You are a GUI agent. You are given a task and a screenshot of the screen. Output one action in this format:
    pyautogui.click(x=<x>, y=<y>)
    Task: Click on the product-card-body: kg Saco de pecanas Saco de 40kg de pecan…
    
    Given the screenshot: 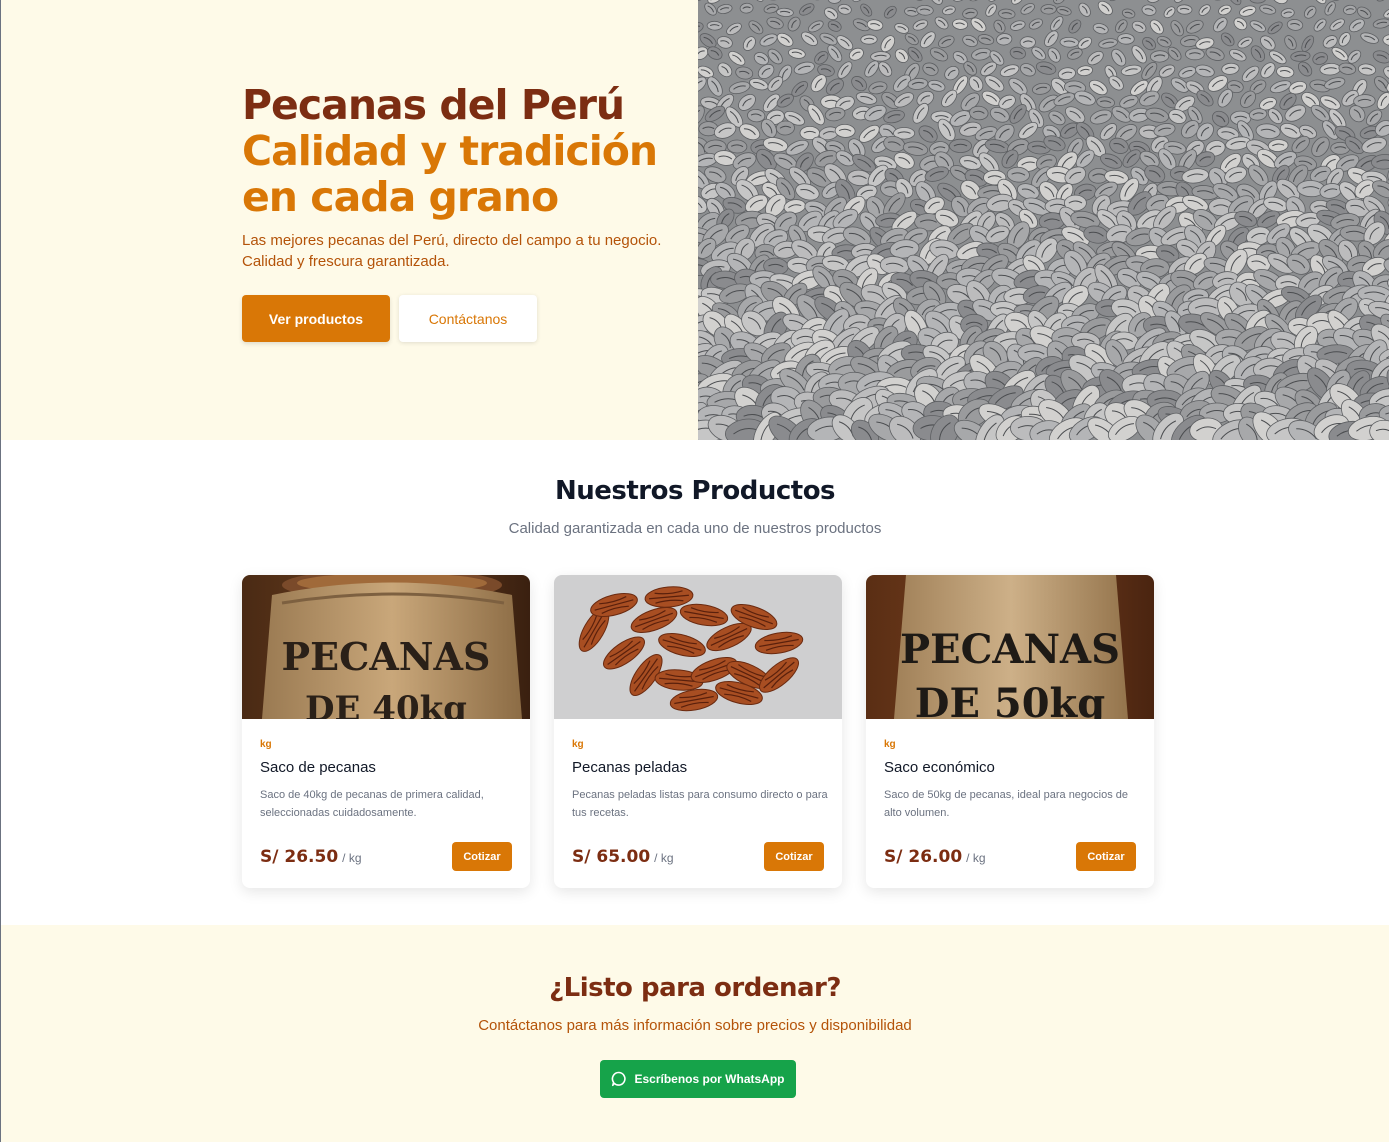 What is the action you would take?
    pyautogui.click(x=386, y=803)
    